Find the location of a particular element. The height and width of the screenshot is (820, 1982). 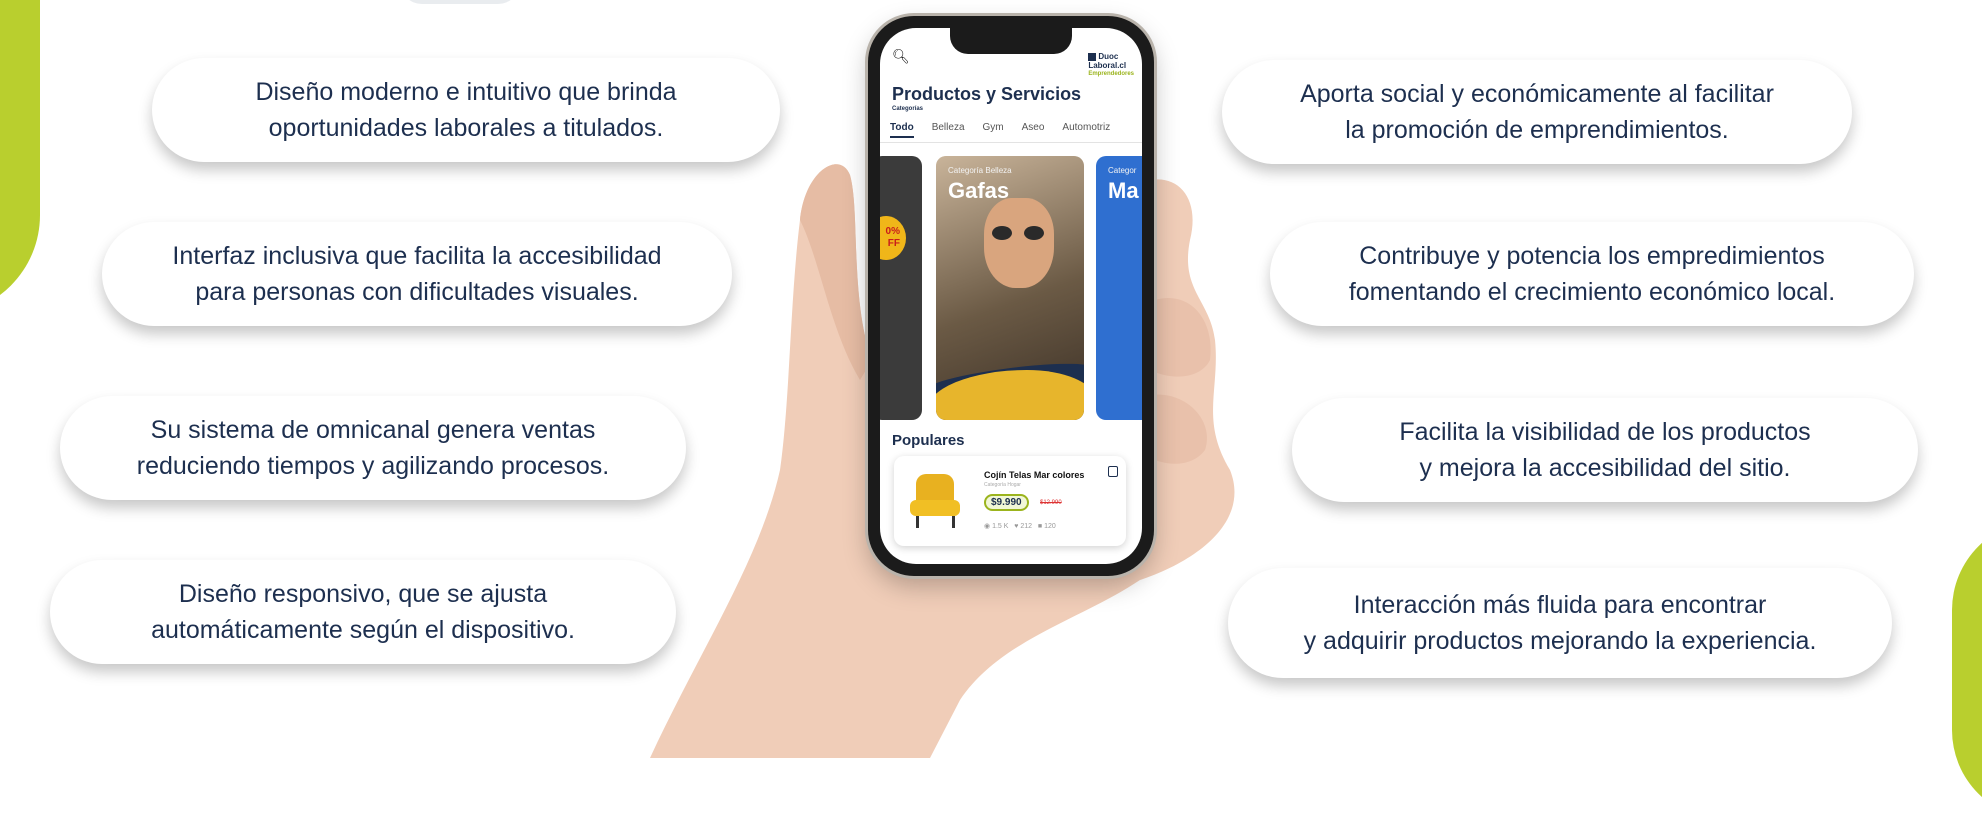

card-title: Ma is located at coordinates (1123, 190).